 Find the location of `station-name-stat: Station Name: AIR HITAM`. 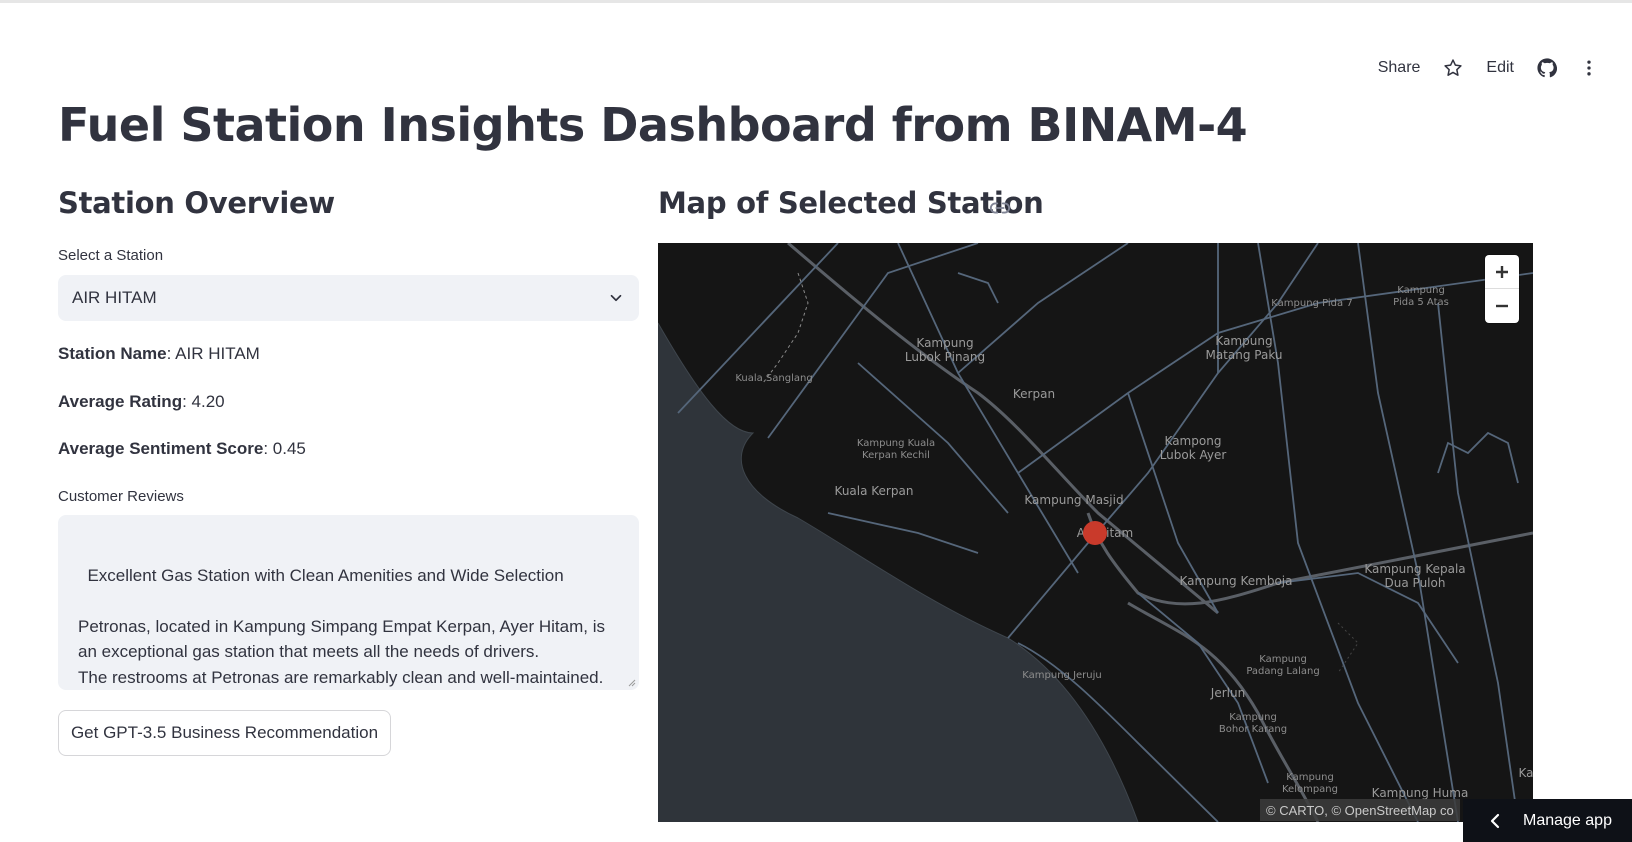

station-name-stat: Station Name: AIR HITAM is located at coordinates (159, 354).